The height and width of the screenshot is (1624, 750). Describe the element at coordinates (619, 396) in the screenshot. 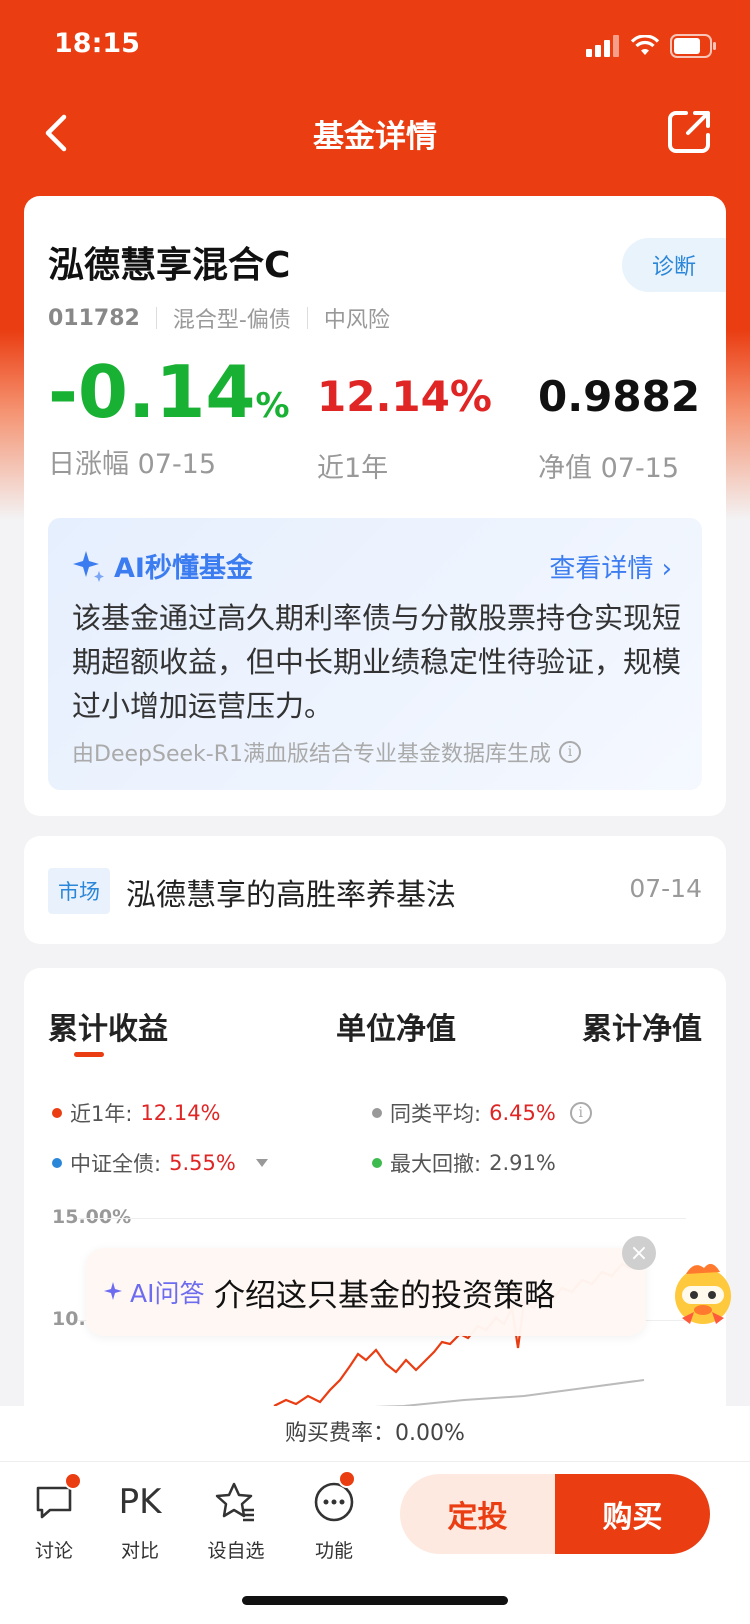

I see `nav-value: 0.9882` at that location.